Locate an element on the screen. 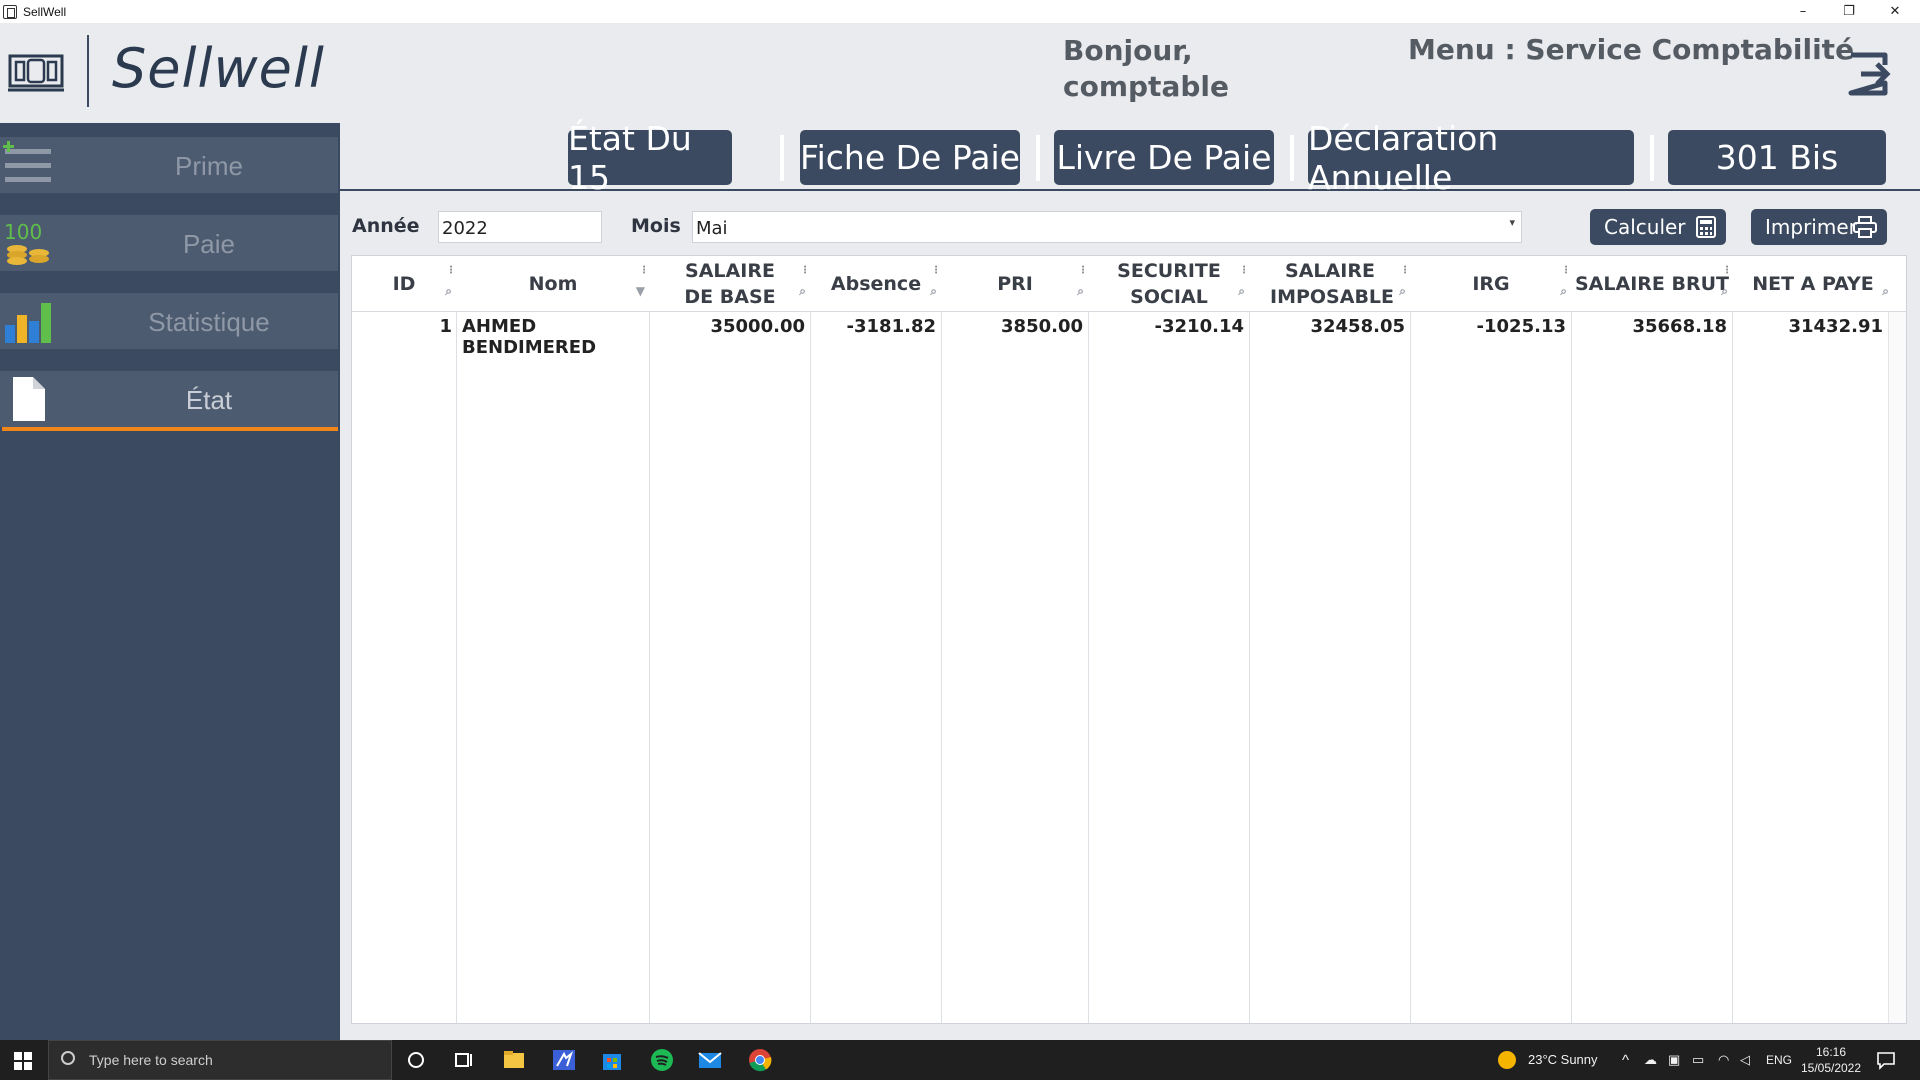  cell-salaire-de-base: 35000.00 is located at coordinates (757, 326).